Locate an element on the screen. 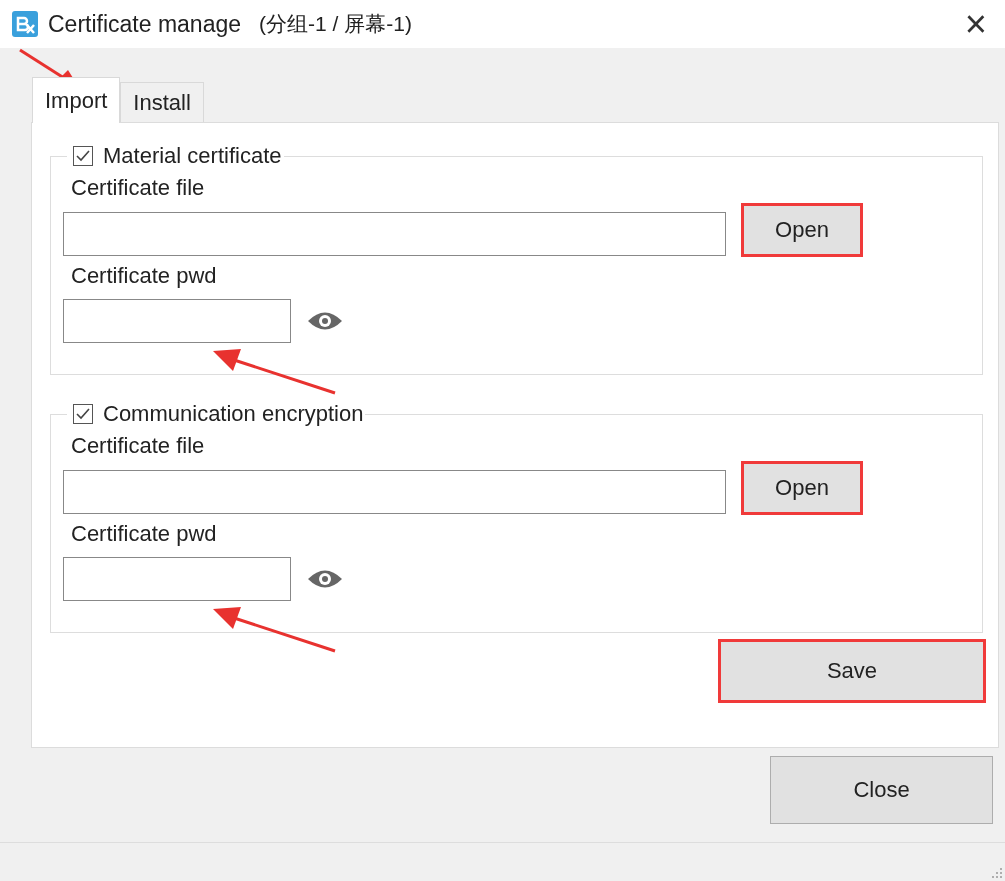  resize-grip-icon is located at coordinates (997, 873).